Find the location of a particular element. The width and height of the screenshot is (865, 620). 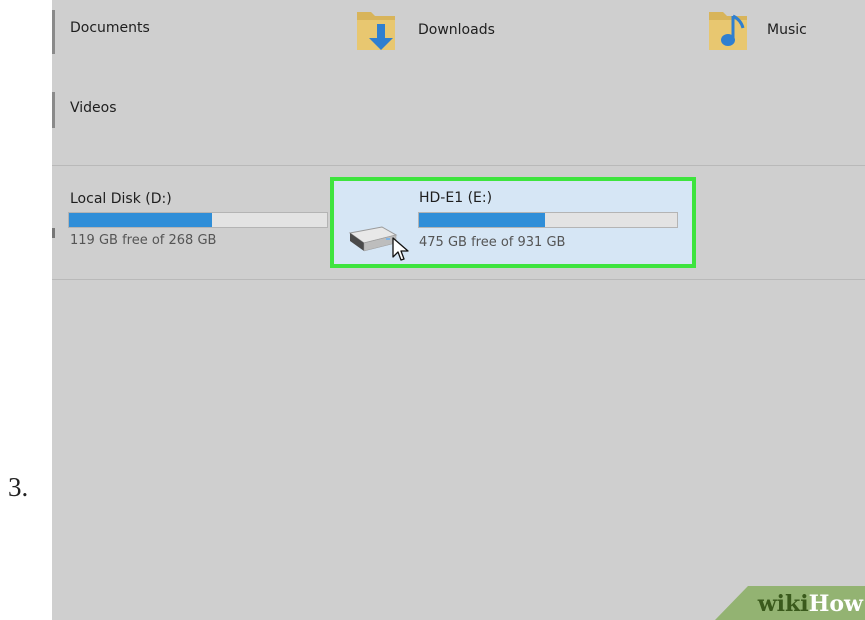

drive-free-space: 475 GB free of 931 GB is located at coordinates (492, 242).